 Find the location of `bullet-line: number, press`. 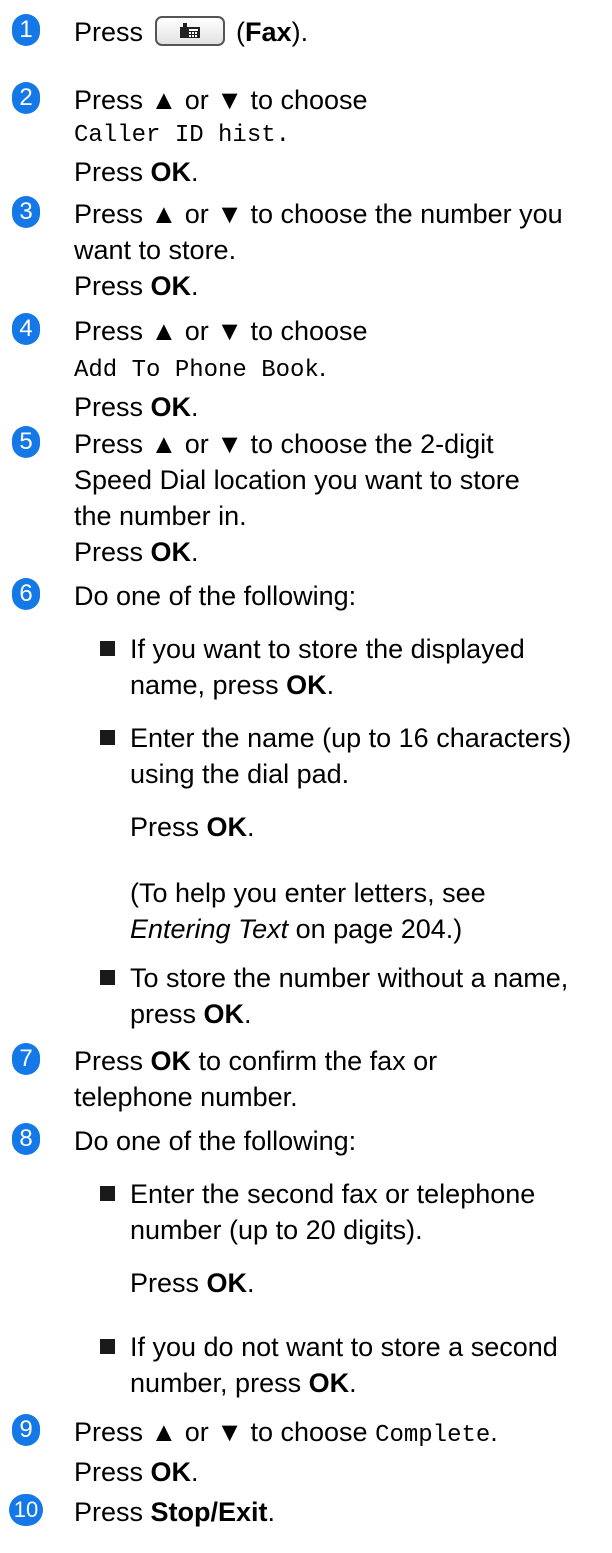

bullet-line: number, press is located at coordinates (219, 1383).